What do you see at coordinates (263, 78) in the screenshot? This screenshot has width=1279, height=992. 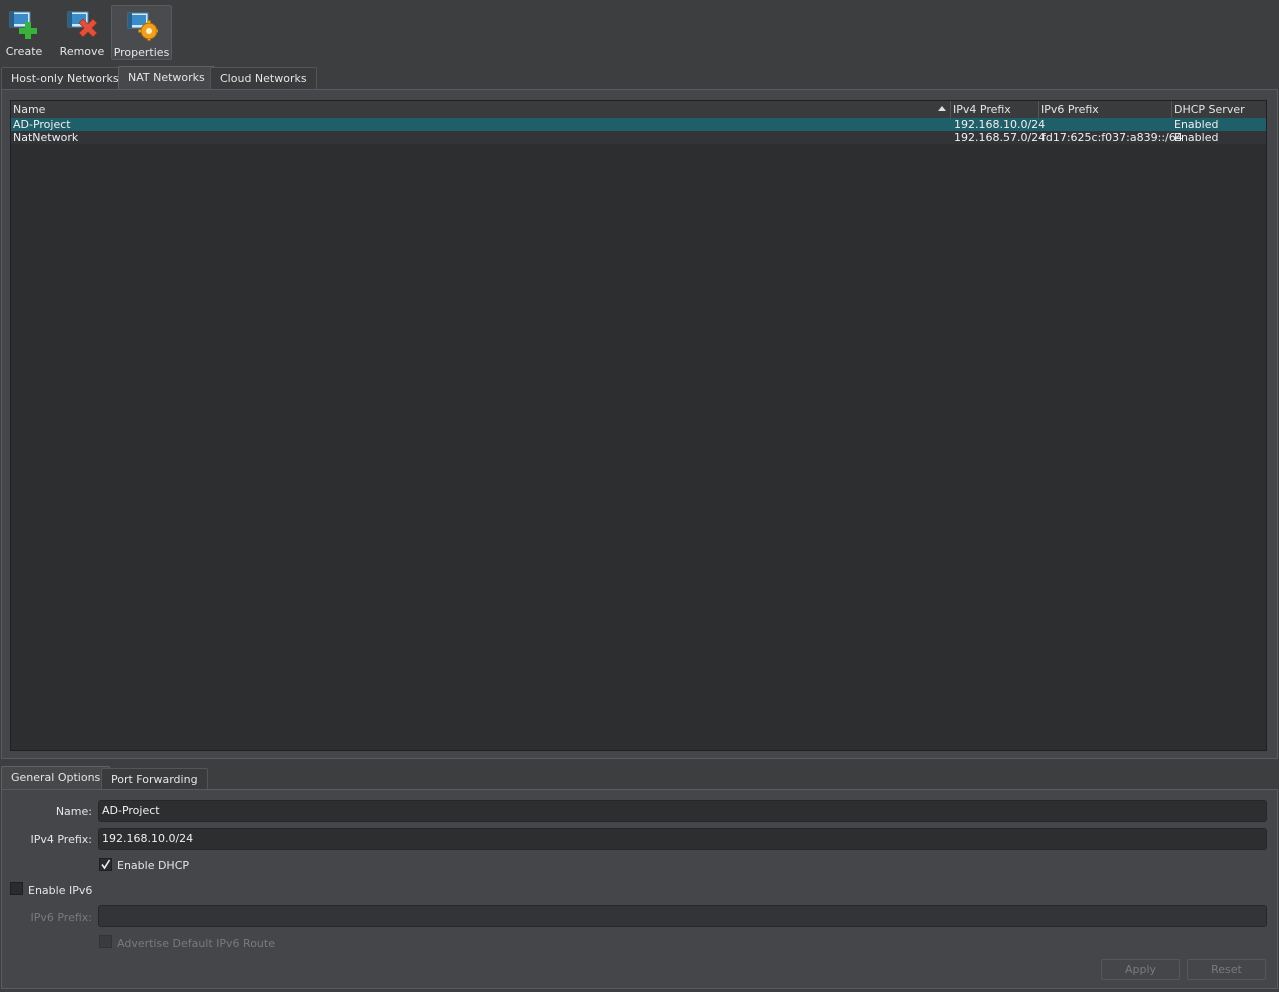 I see `tab-cloud-networks: Cloud Networks` at bounding box center [263, 78].